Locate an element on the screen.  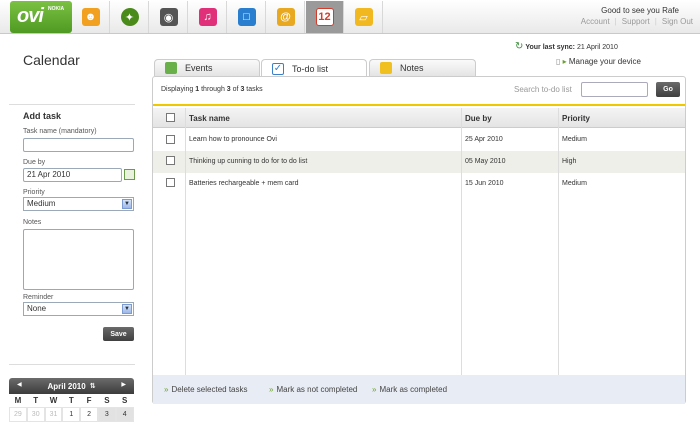
reminder-label: Reminder is located at coordinates (38, 297).